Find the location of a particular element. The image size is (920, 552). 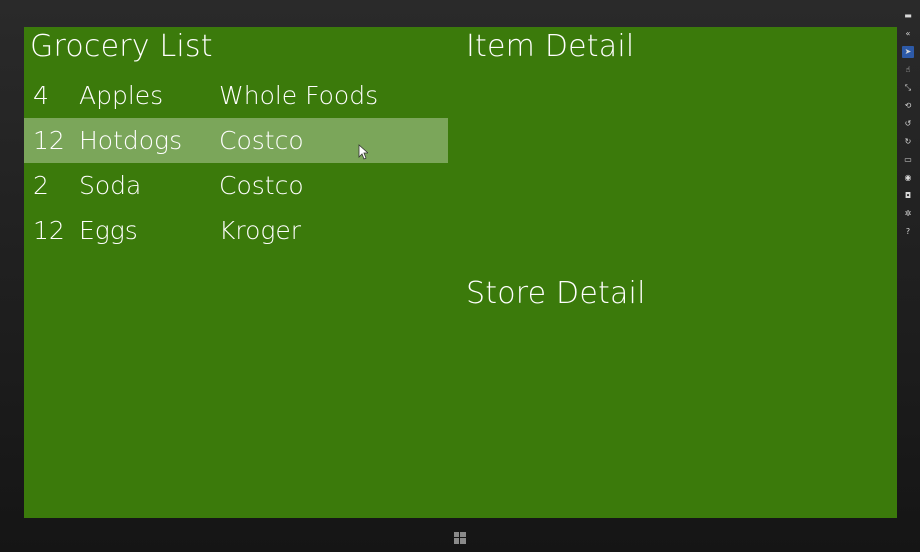

rotate-icon: ⟲ is located at coordinates (908, 106).